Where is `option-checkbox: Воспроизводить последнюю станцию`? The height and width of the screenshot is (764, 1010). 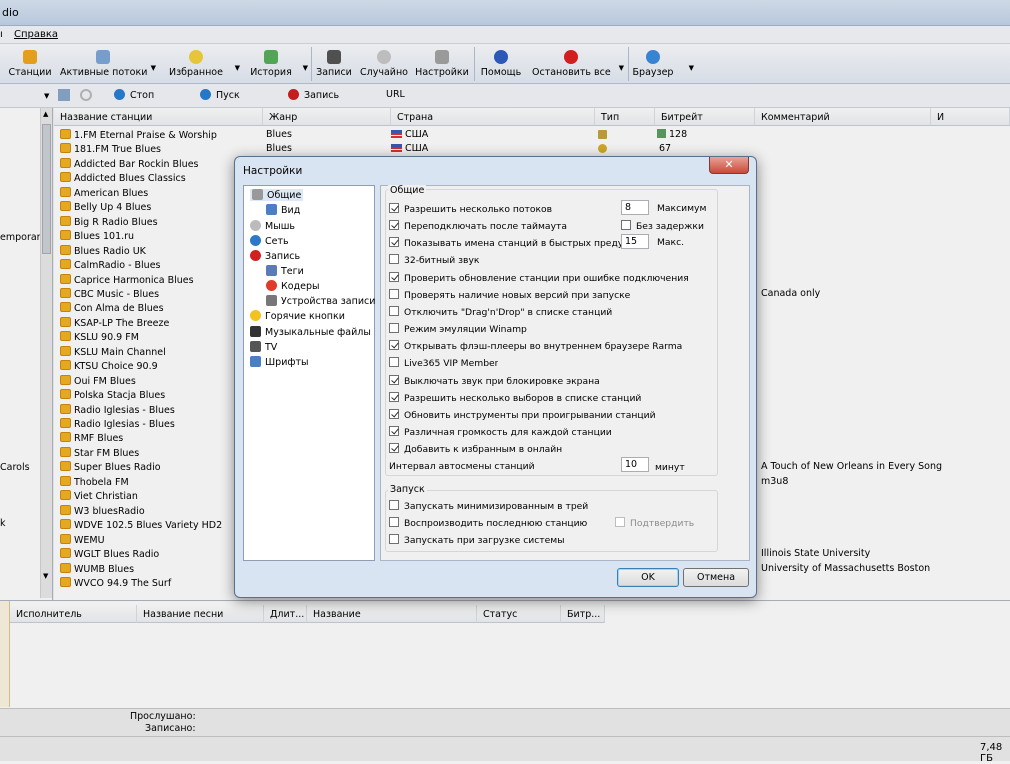 option-checkbox: Воспроизводить последнюю станцию is located at coordinates (488, 523).